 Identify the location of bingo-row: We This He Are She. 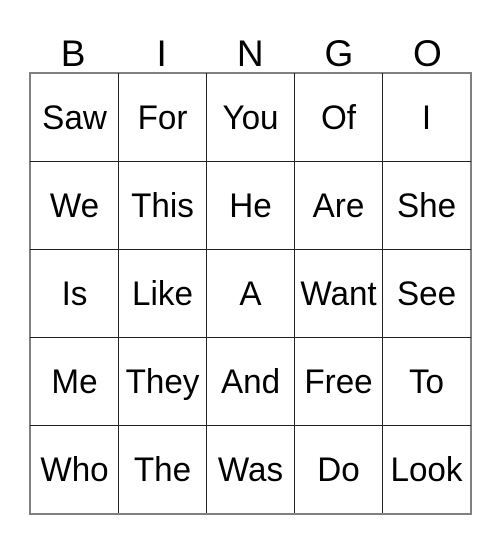
(250, 205).